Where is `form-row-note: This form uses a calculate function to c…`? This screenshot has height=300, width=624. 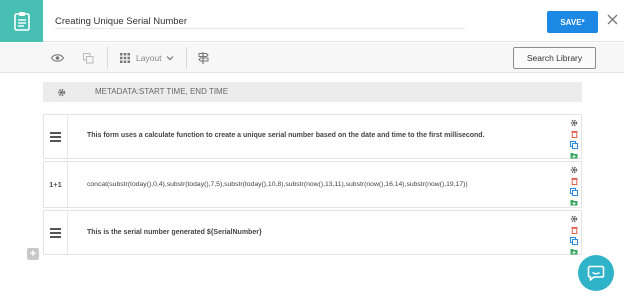
form-row-note: This form uses a calculate function to c… is located at coordinates (312, 136).